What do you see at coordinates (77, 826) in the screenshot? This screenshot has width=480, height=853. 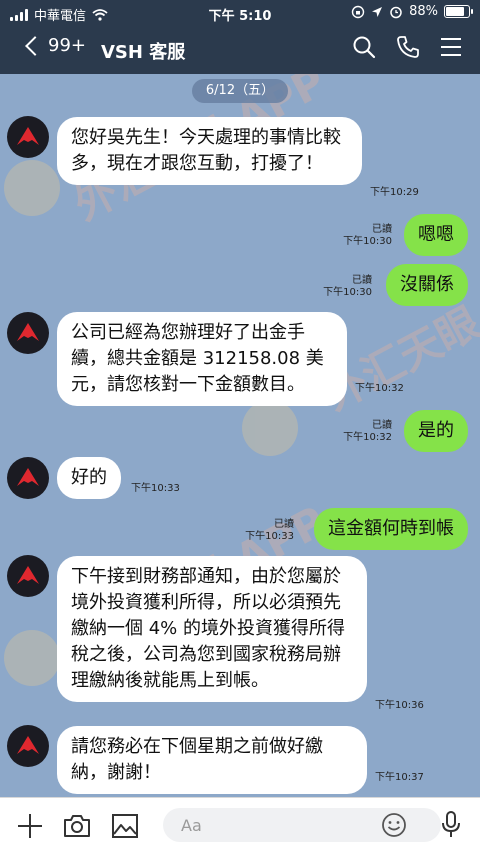 I see `camera-icon` at bounding box center [77, 826].